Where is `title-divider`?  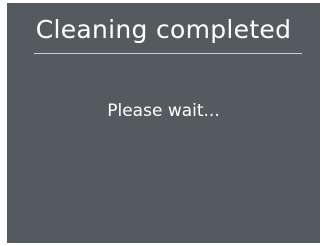
title-divider is located at coordinates (168, 53).